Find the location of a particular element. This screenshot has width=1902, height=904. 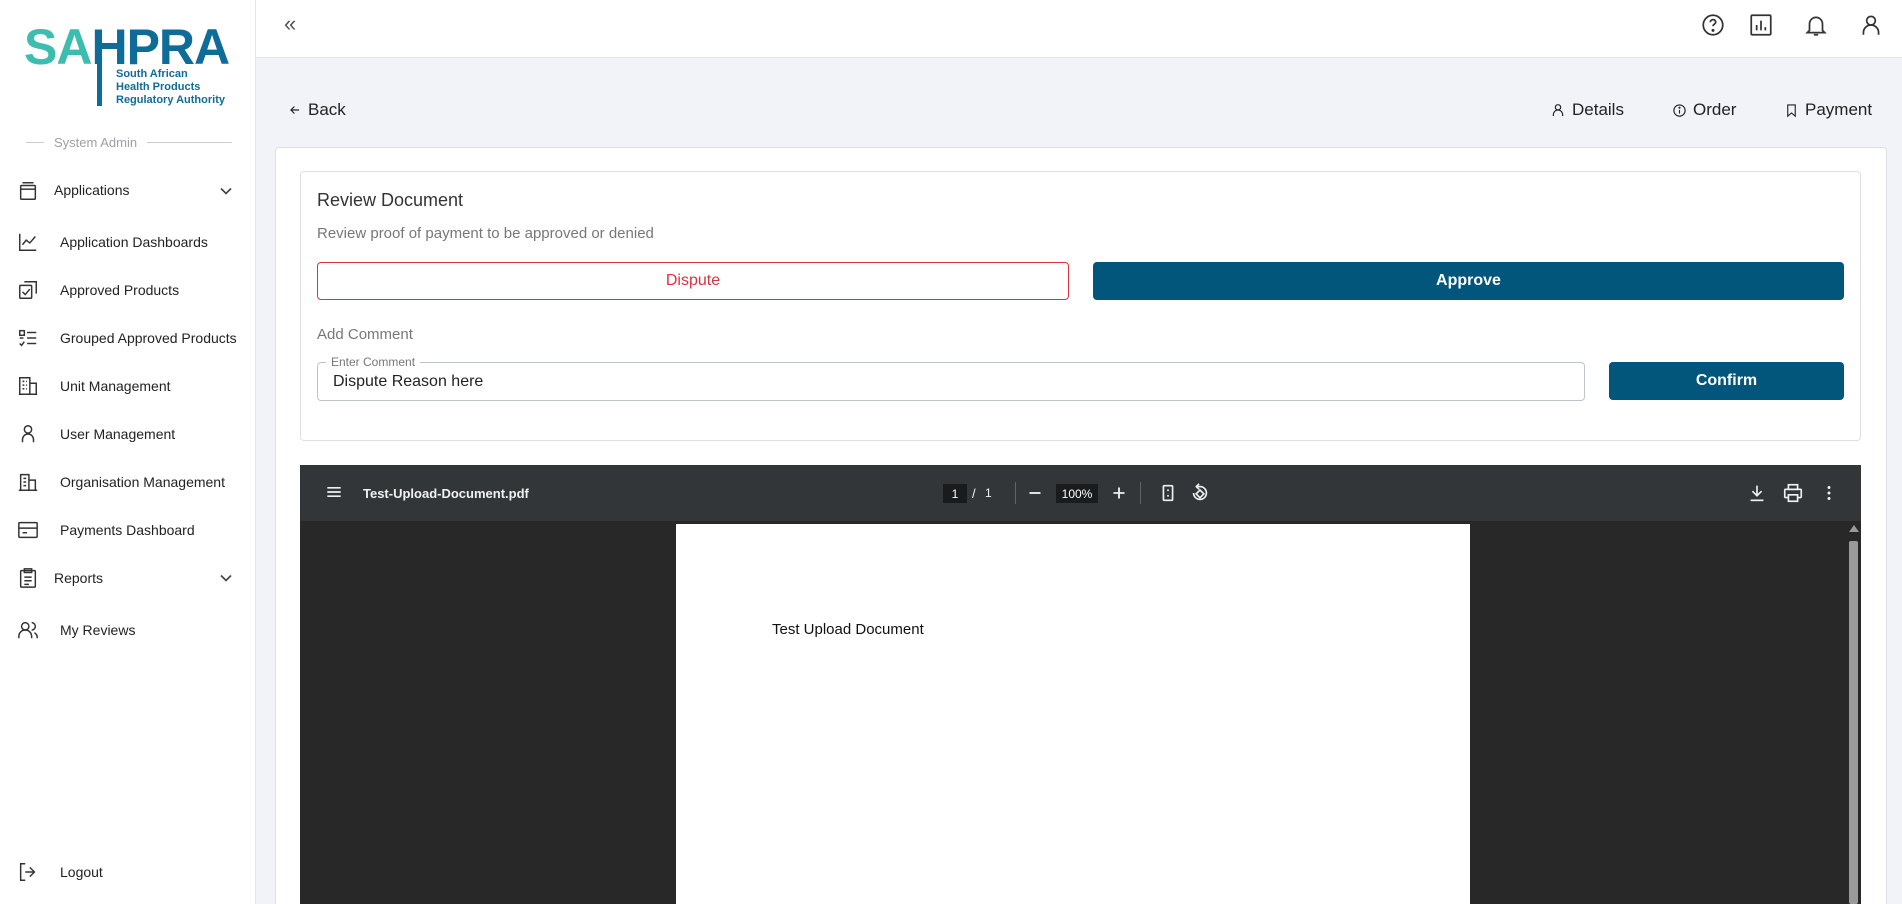

top-bar is located at coordinates (1079, 29).